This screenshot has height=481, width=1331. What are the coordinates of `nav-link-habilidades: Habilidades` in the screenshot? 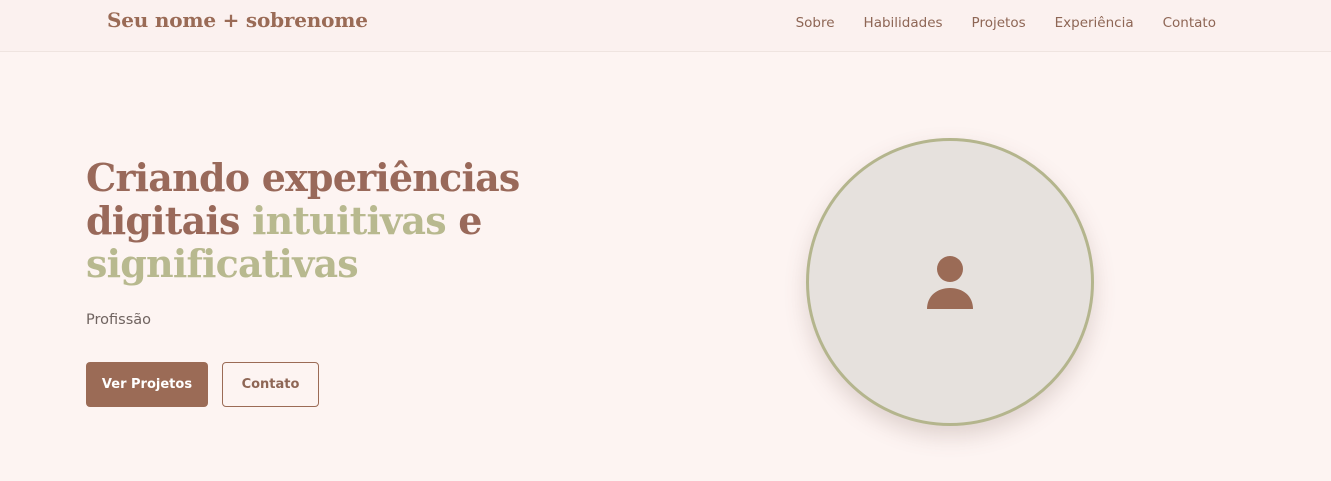 It's located at (903, 23).